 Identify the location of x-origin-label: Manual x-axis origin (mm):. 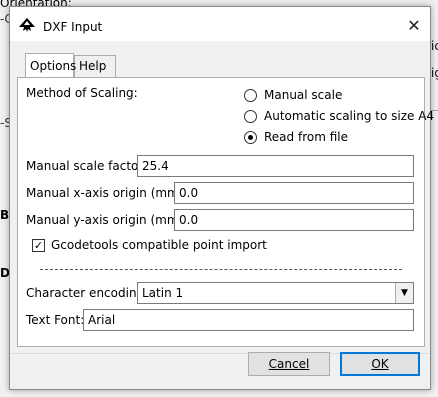
(107, 193).